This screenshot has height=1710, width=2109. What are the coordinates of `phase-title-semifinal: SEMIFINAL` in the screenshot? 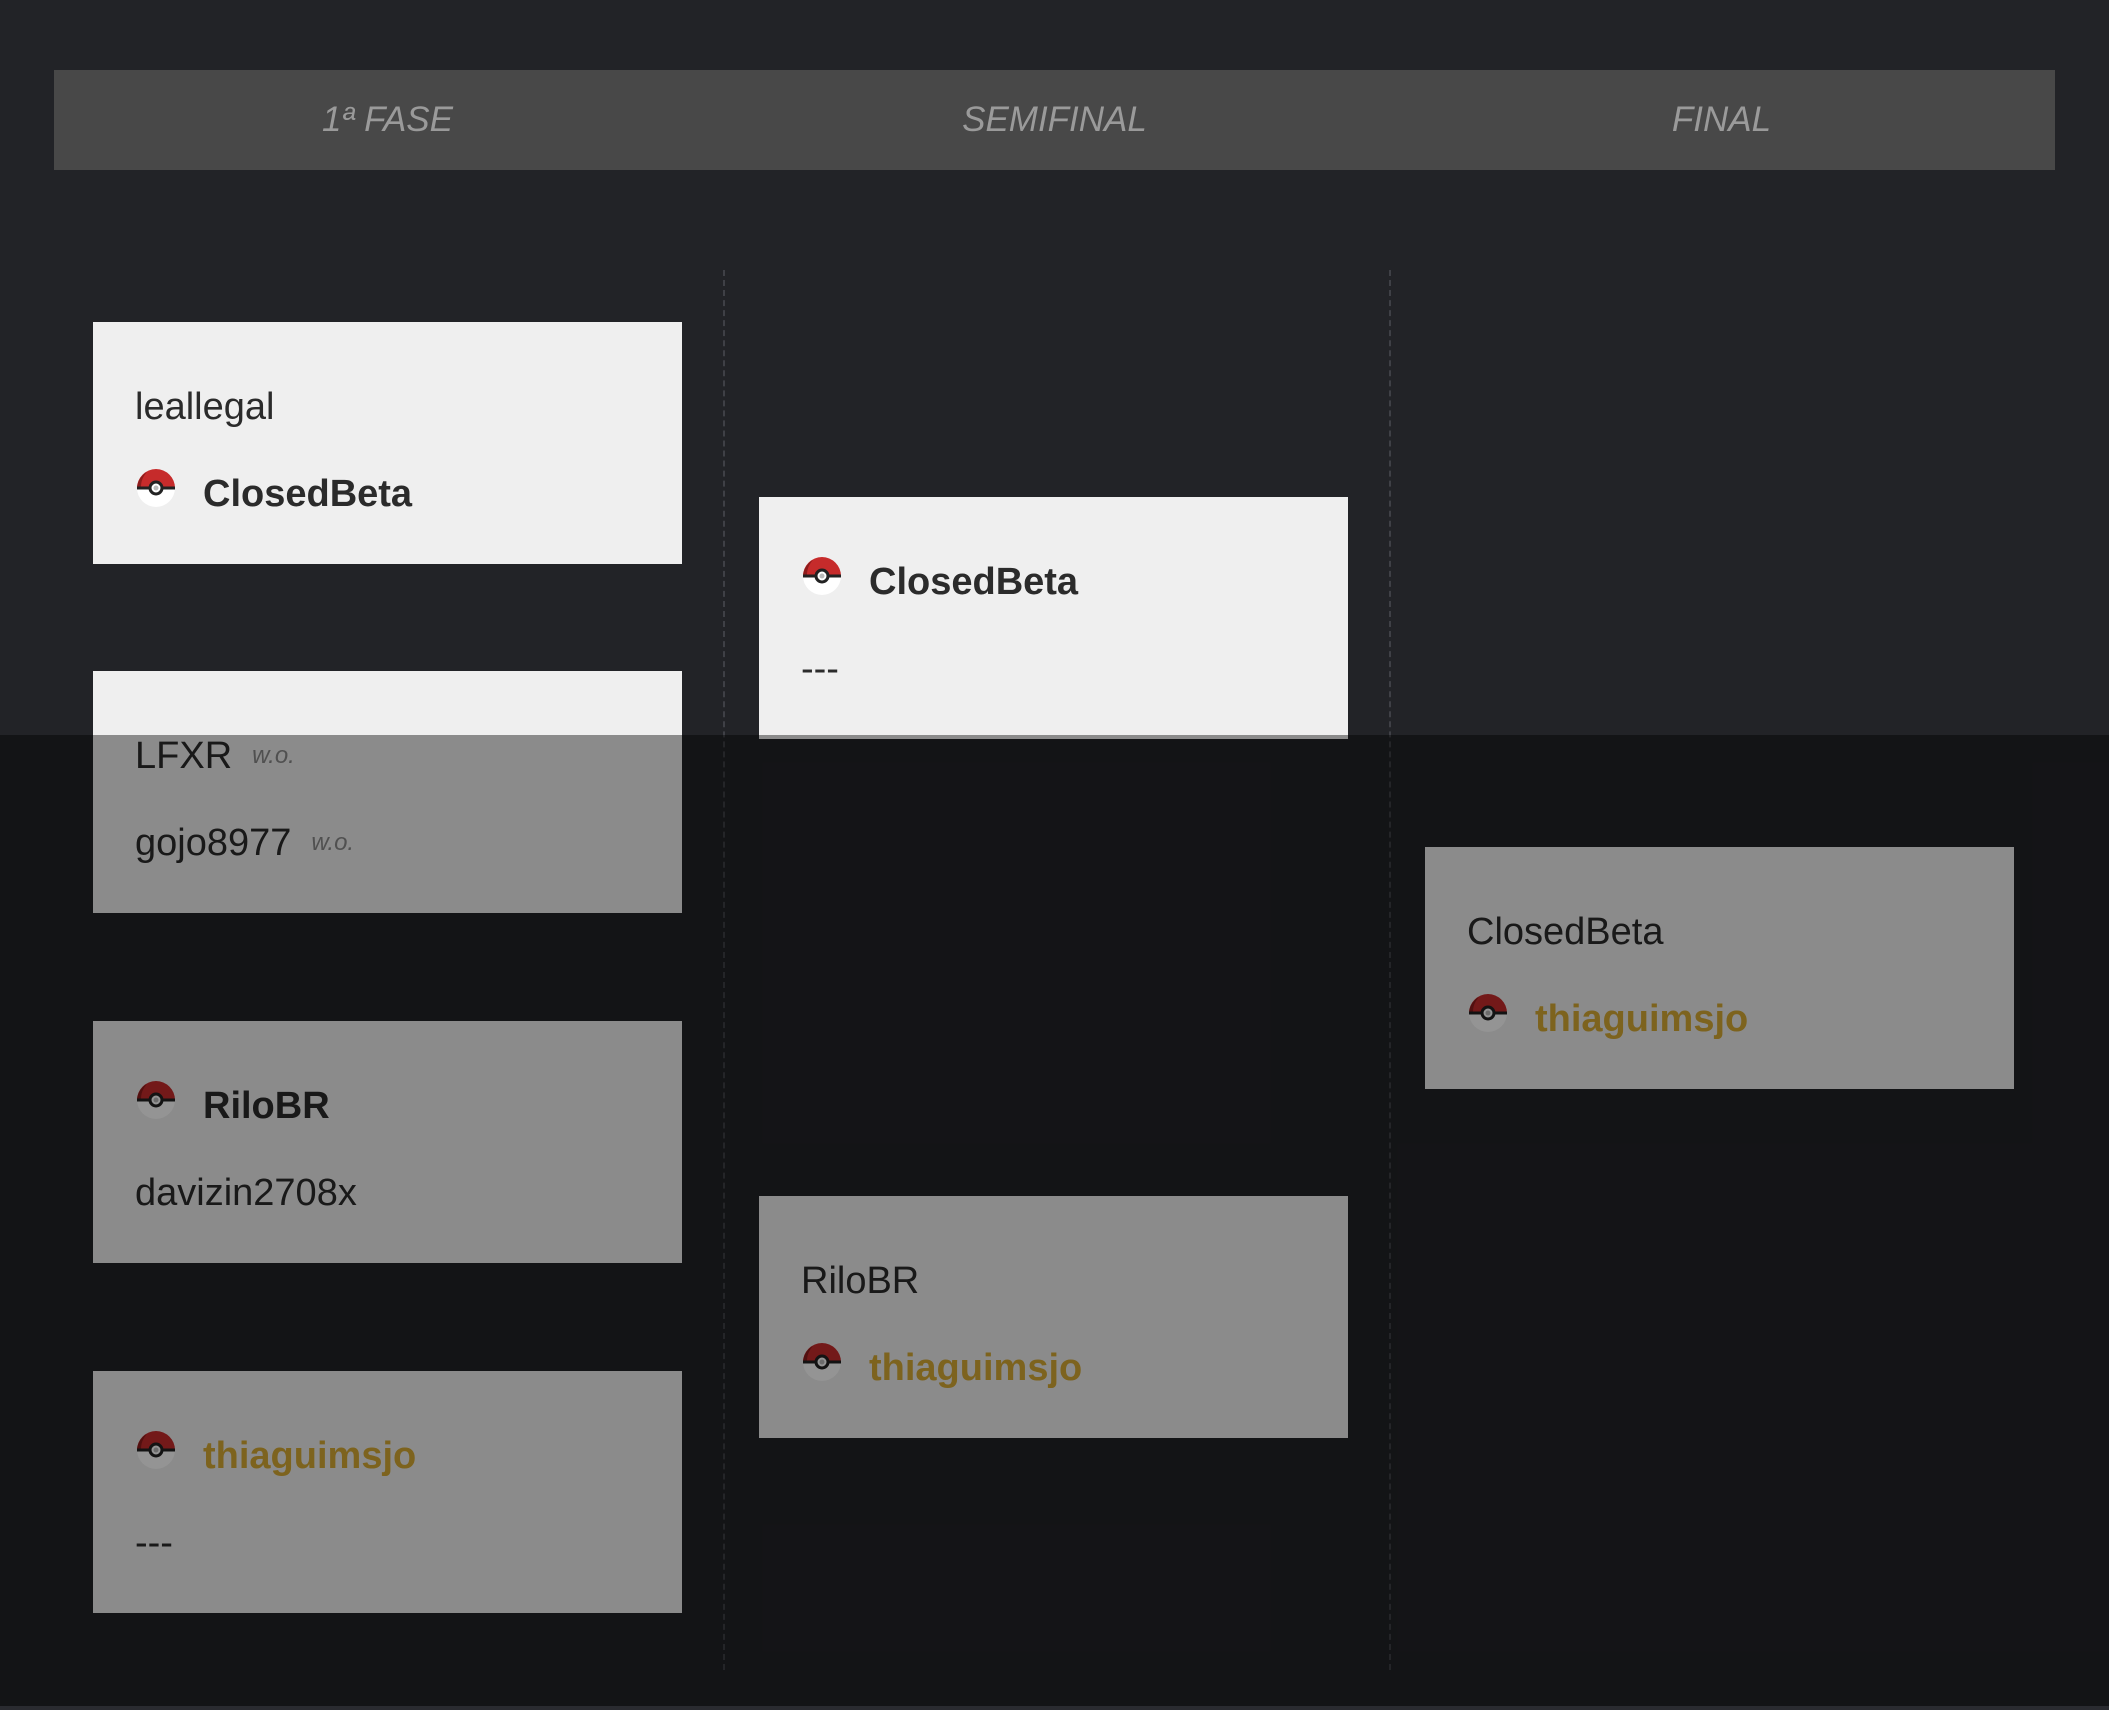 It's located at (1054, 119).